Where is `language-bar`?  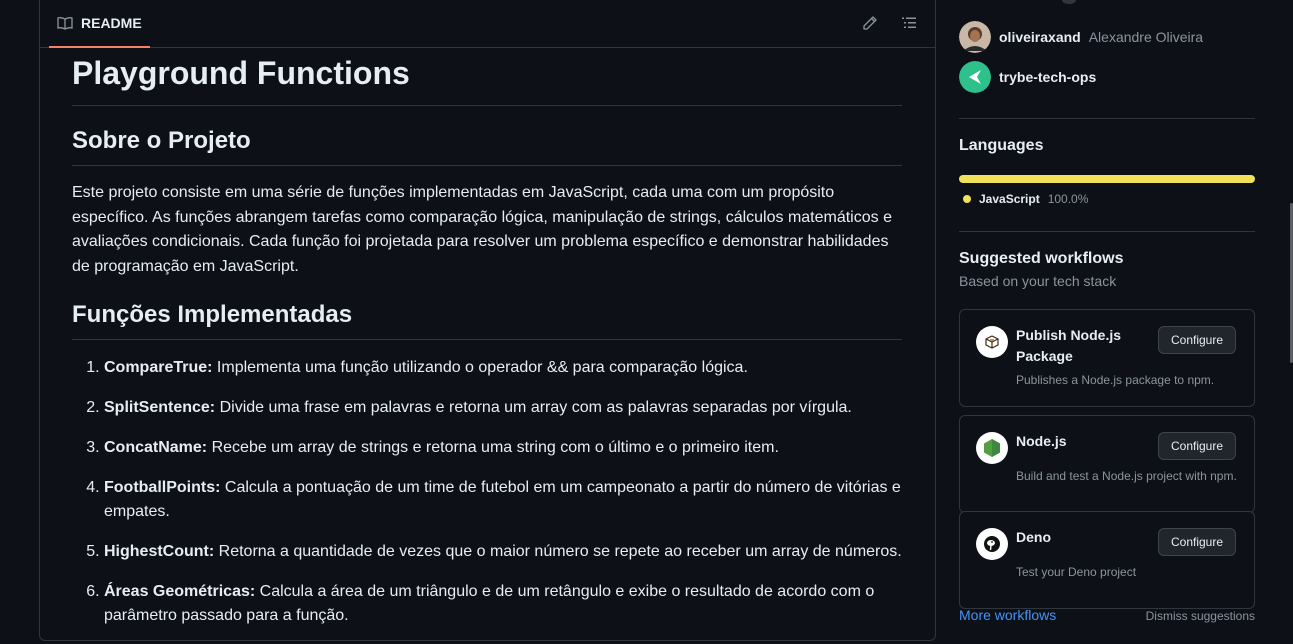 language-bar is located at coordinates (1107, 179).